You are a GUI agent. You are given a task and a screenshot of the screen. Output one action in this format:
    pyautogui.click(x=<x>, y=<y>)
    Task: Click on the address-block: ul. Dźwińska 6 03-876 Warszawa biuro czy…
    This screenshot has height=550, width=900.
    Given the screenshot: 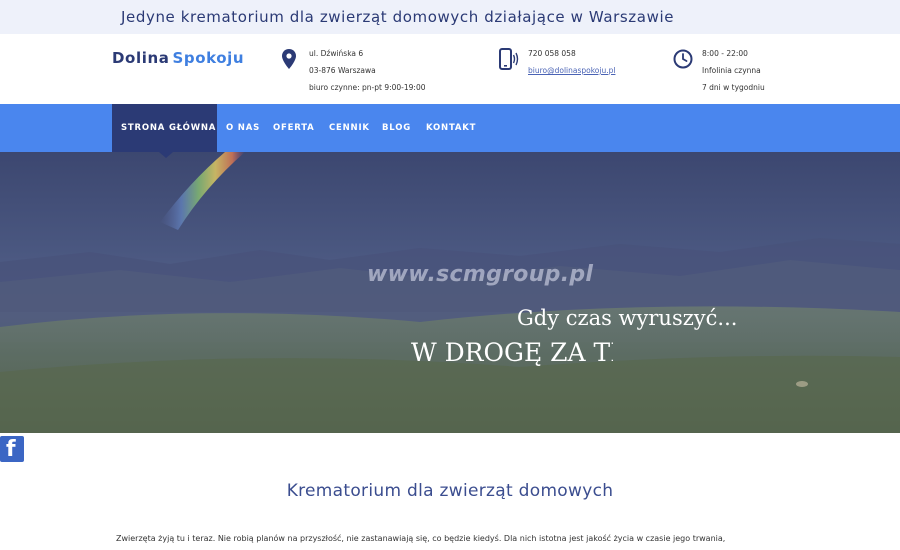 What is the action you would take?
    pyautogui.click(x=367, y=70)
    